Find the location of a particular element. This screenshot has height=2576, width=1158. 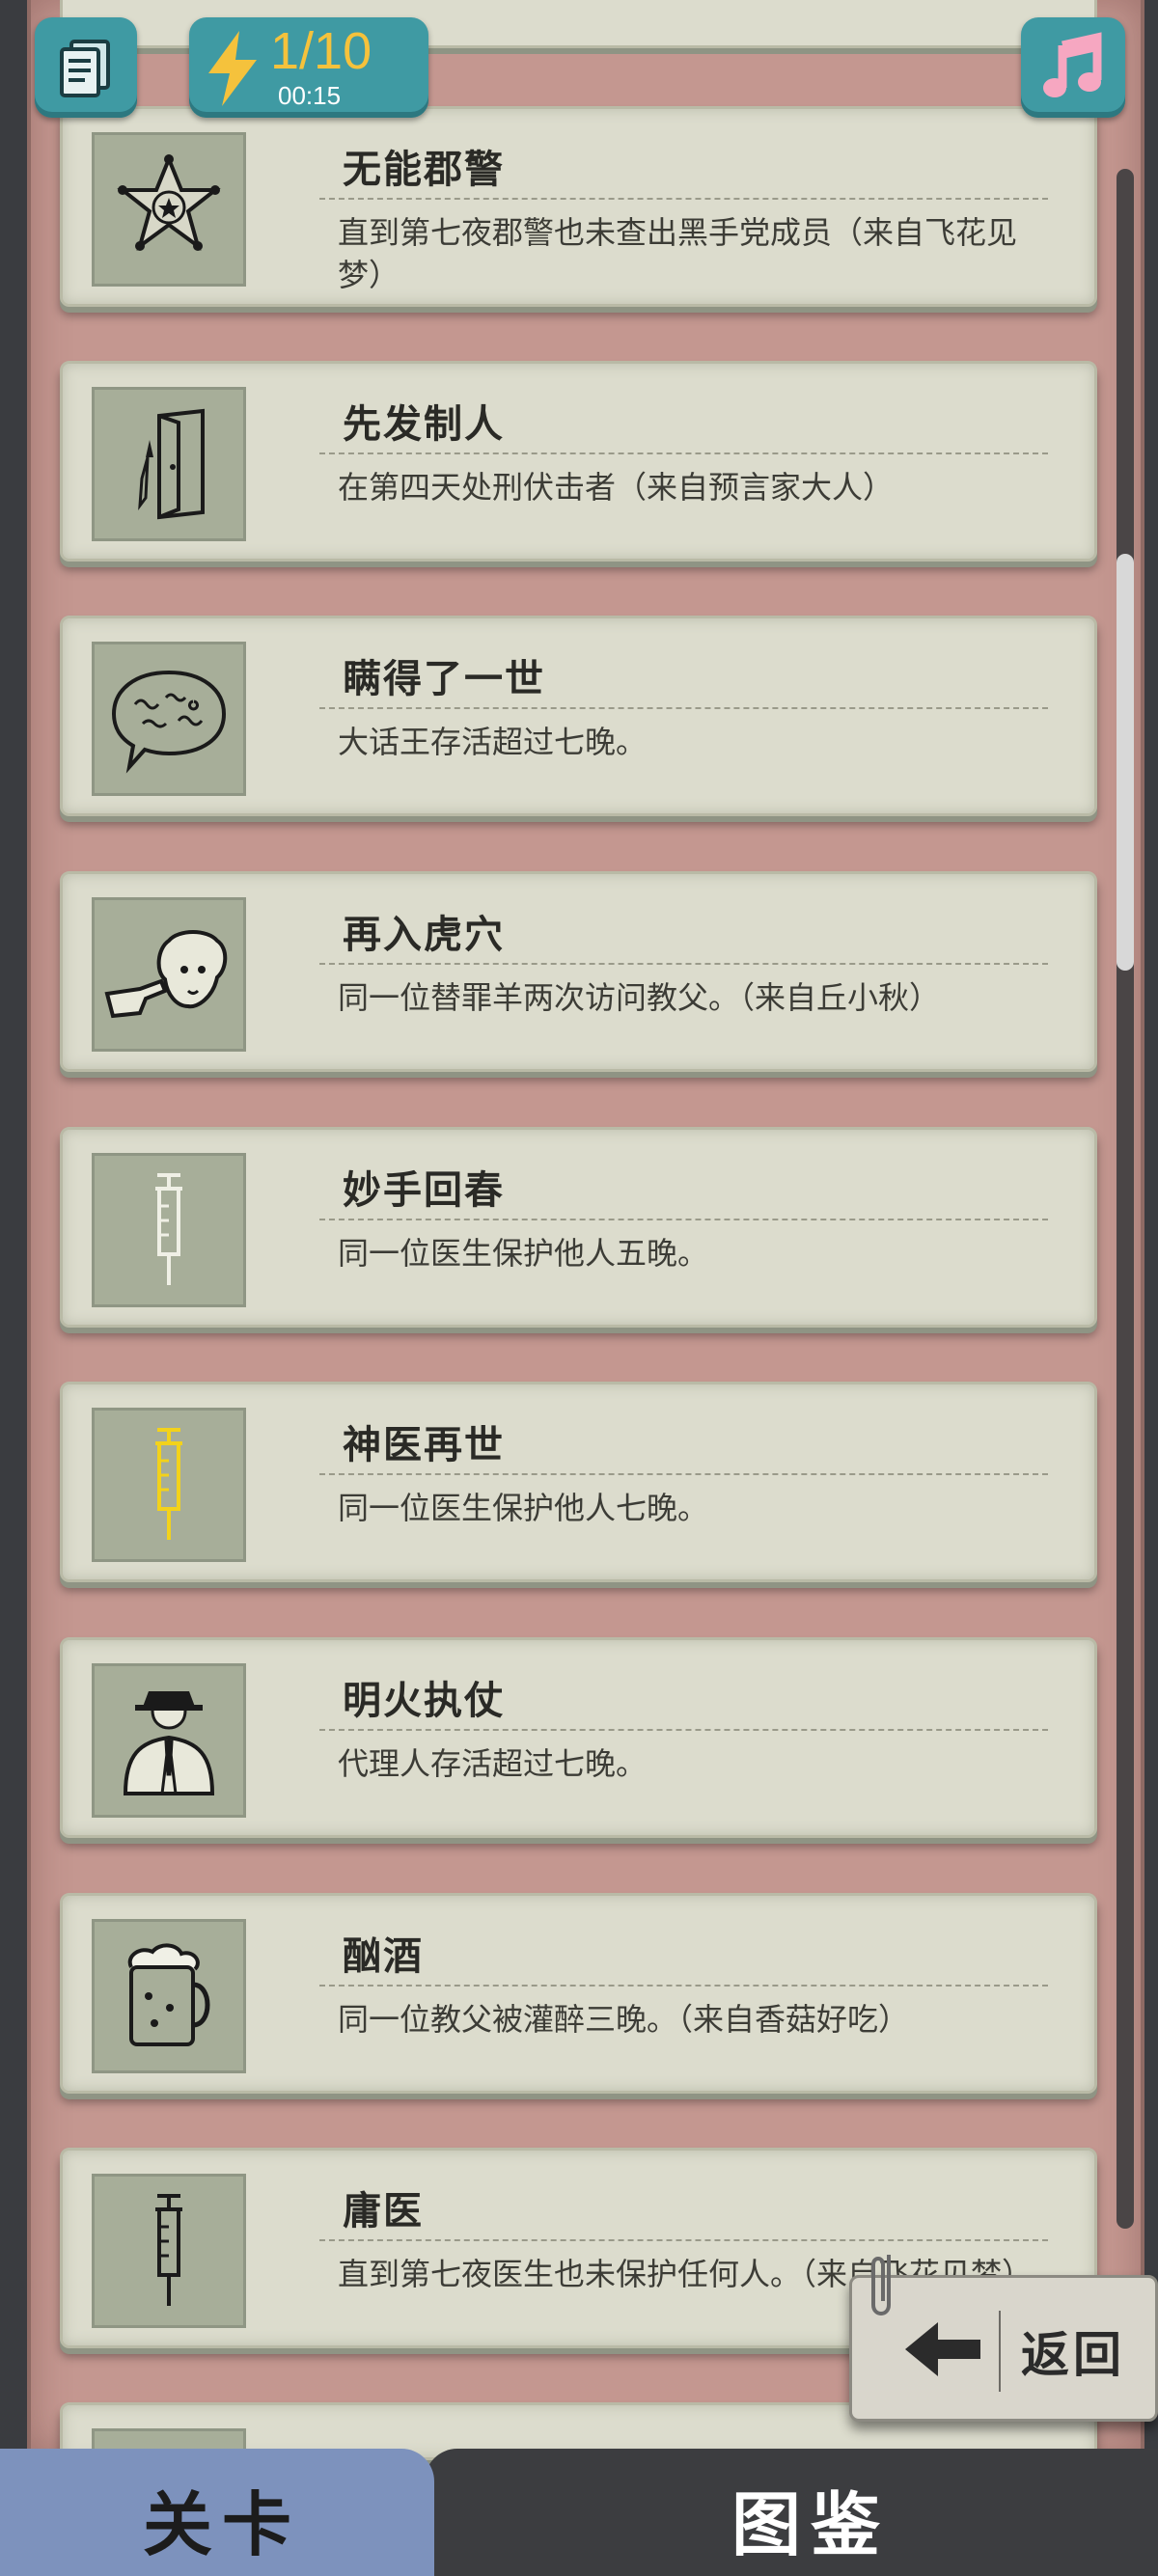

lightning-bolt-icon is located at coordinates (232, 68).